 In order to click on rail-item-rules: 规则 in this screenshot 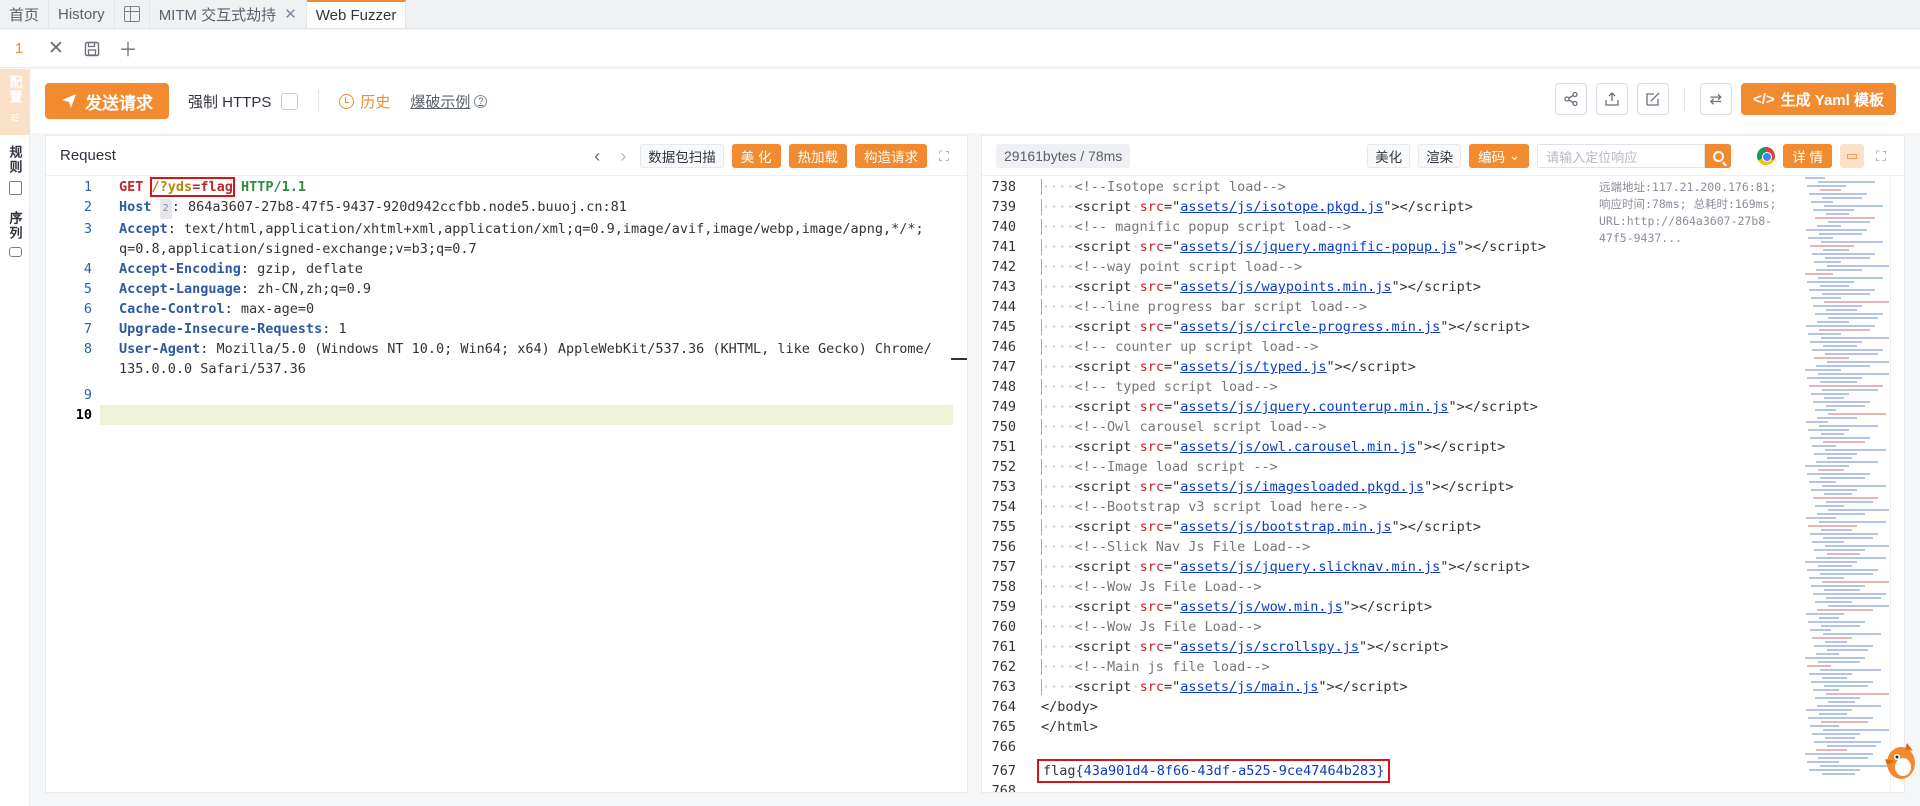, I will do `click(15, 172)`.